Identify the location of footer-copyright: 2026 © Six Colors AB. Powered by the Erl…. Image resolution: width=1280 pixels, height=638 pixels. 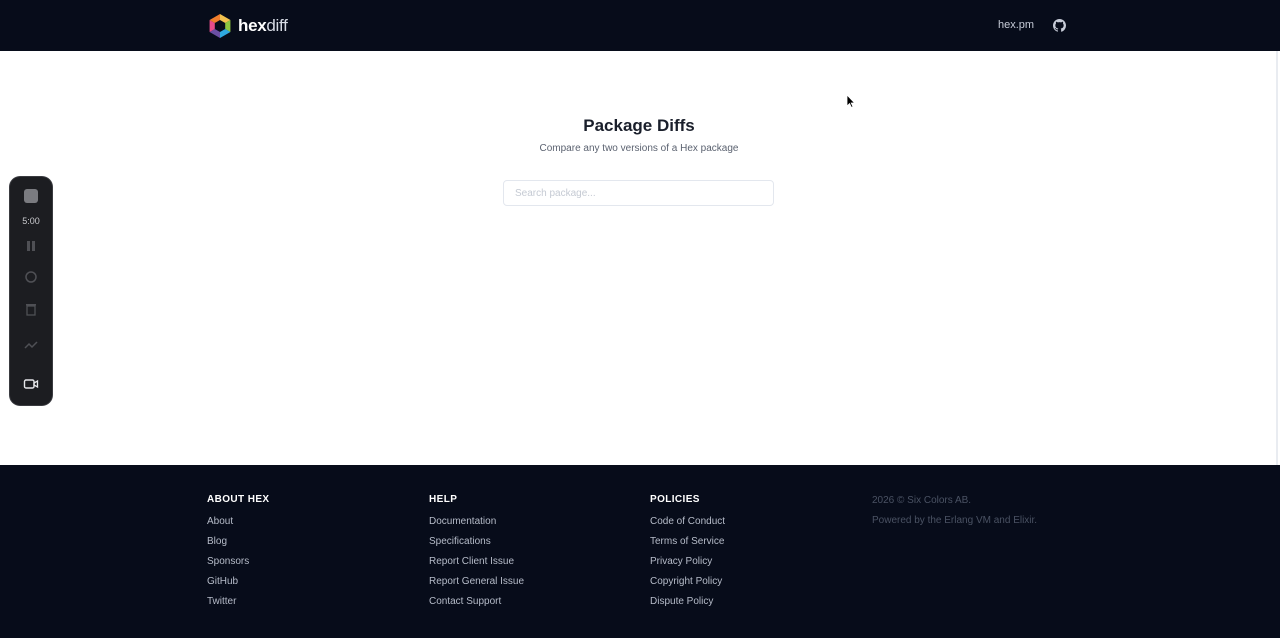
(954, 515).